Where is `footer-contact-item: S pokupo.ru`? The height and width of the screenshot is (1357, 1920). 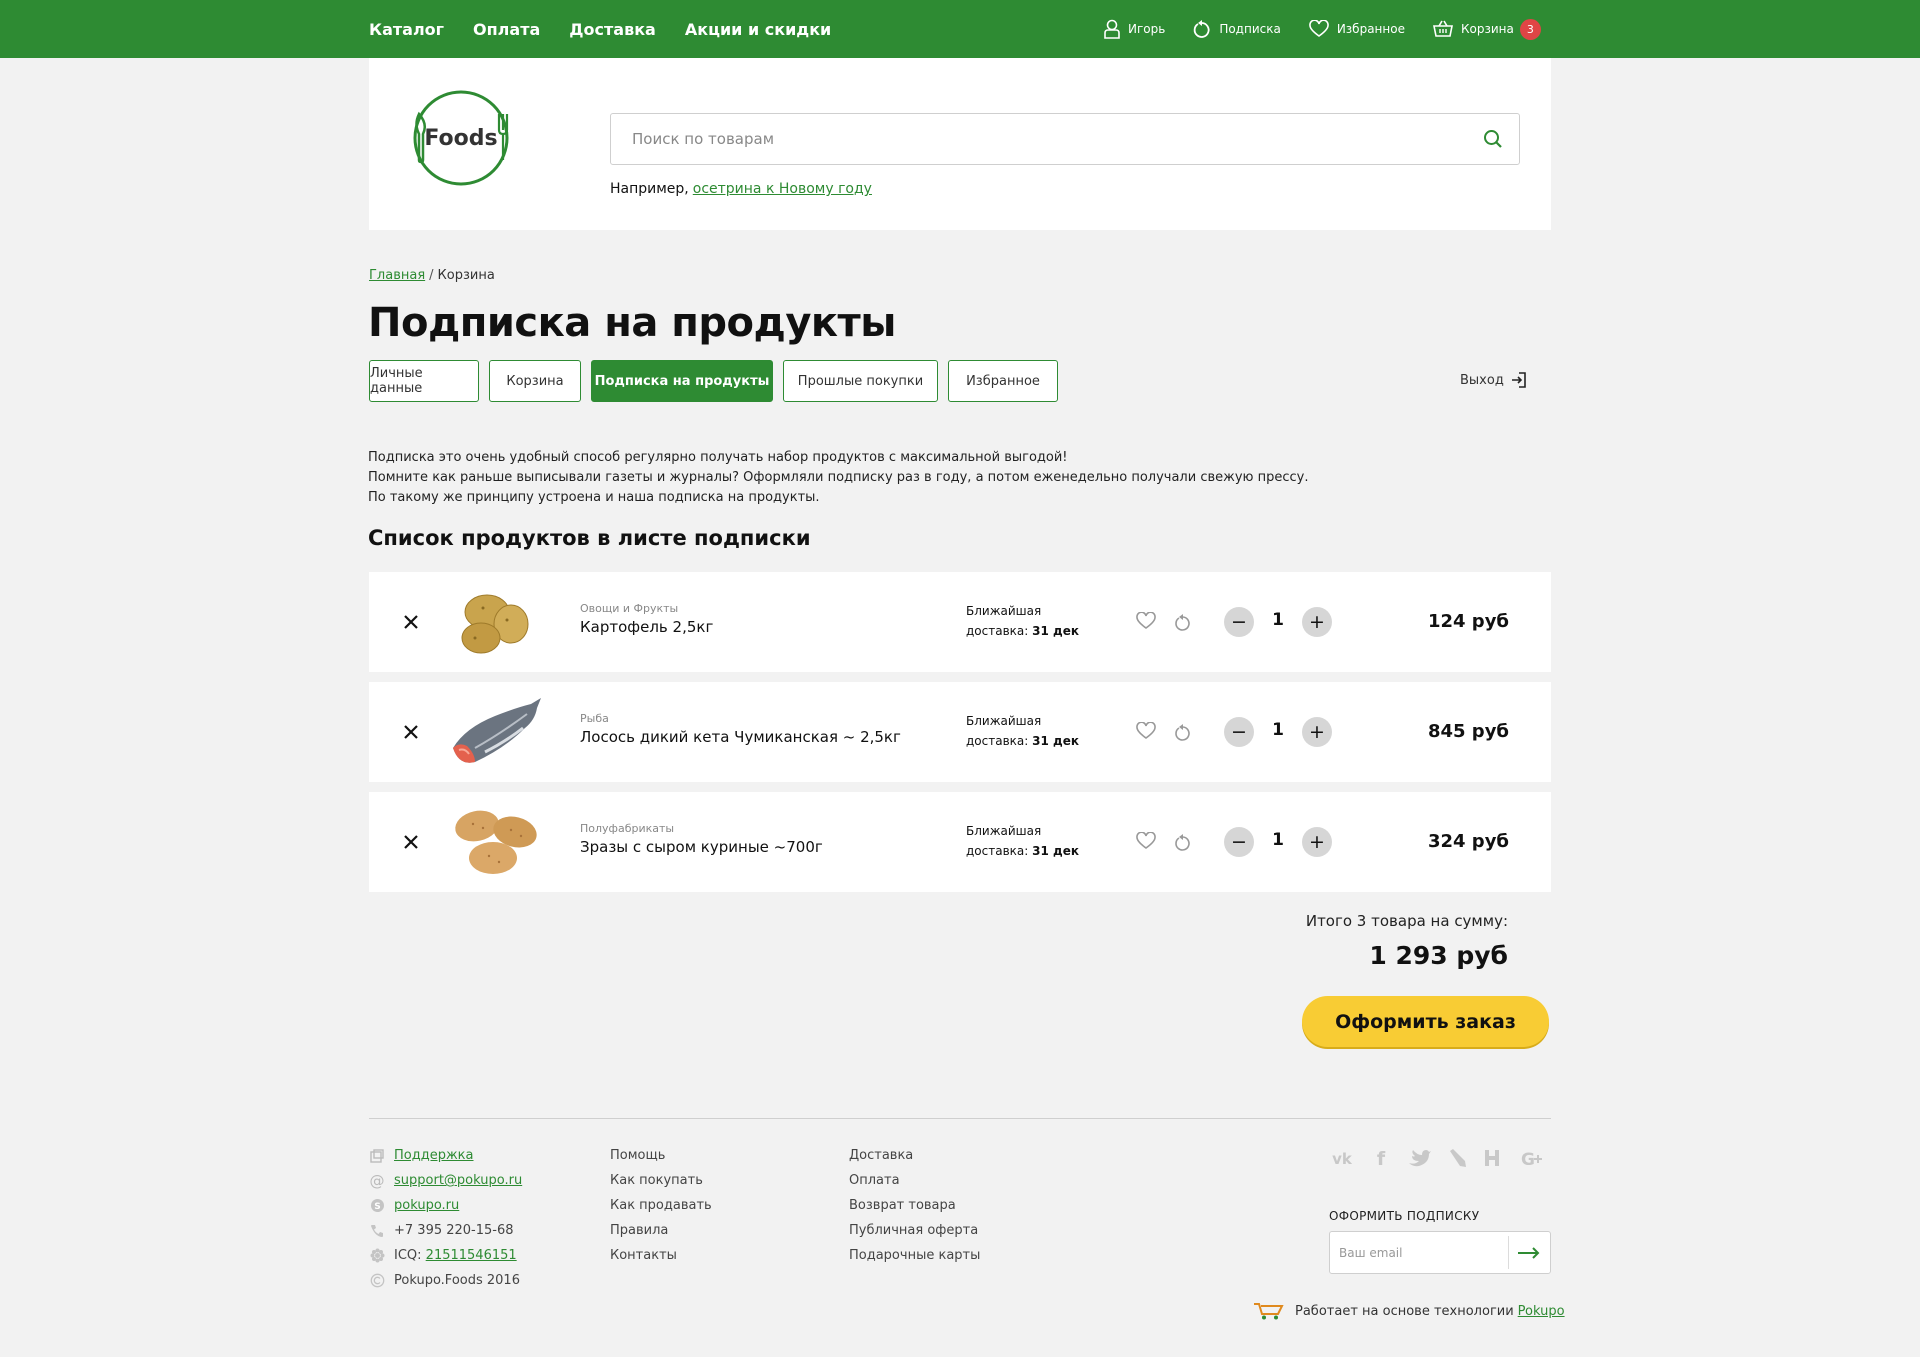 footer-contact-item: S pokupo.ru is located at coordinates (445, 1205).